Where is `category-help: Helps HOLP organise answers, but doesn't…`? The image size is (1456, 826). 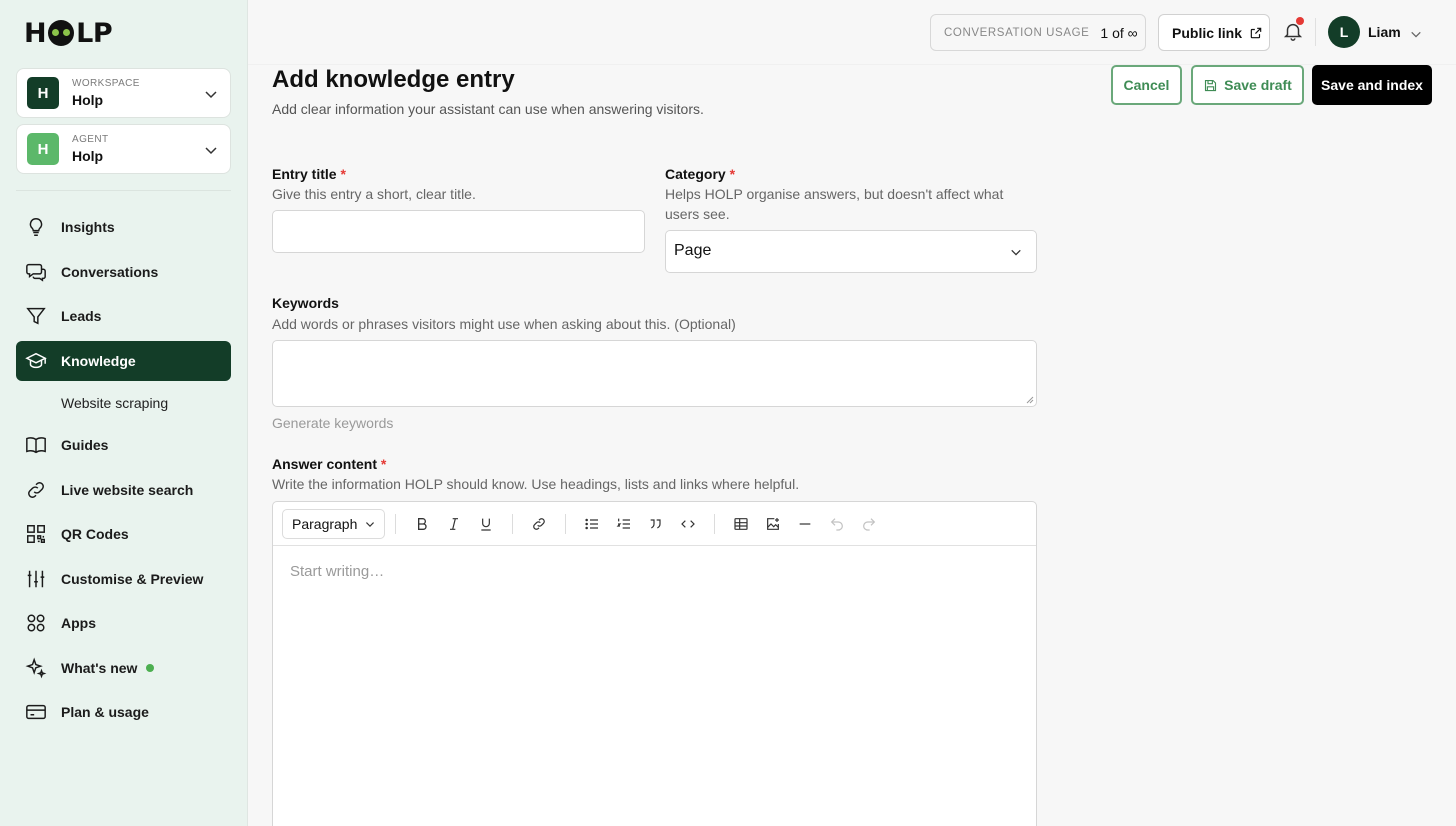 category-help: Helps HOLP organise answers, but doesn't… is located at coordinates (834, 204).